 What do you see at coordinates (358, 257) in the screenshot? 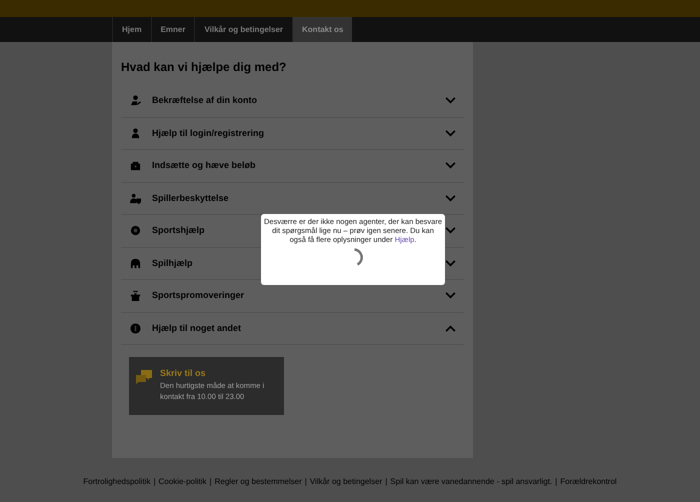
I see `loading-spinner-icon` at bounding box center [358, 257].